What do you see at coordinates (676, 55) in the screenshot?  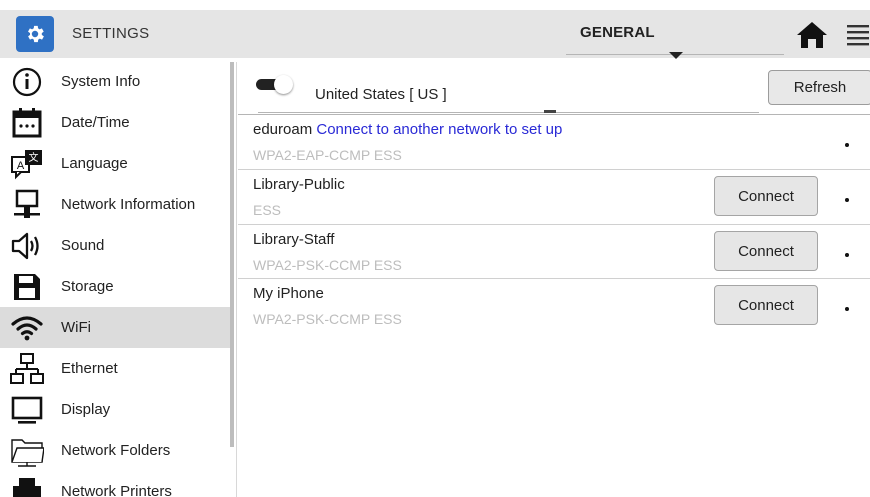 I see `caret-down-icon` at bounding box center [676, 55].